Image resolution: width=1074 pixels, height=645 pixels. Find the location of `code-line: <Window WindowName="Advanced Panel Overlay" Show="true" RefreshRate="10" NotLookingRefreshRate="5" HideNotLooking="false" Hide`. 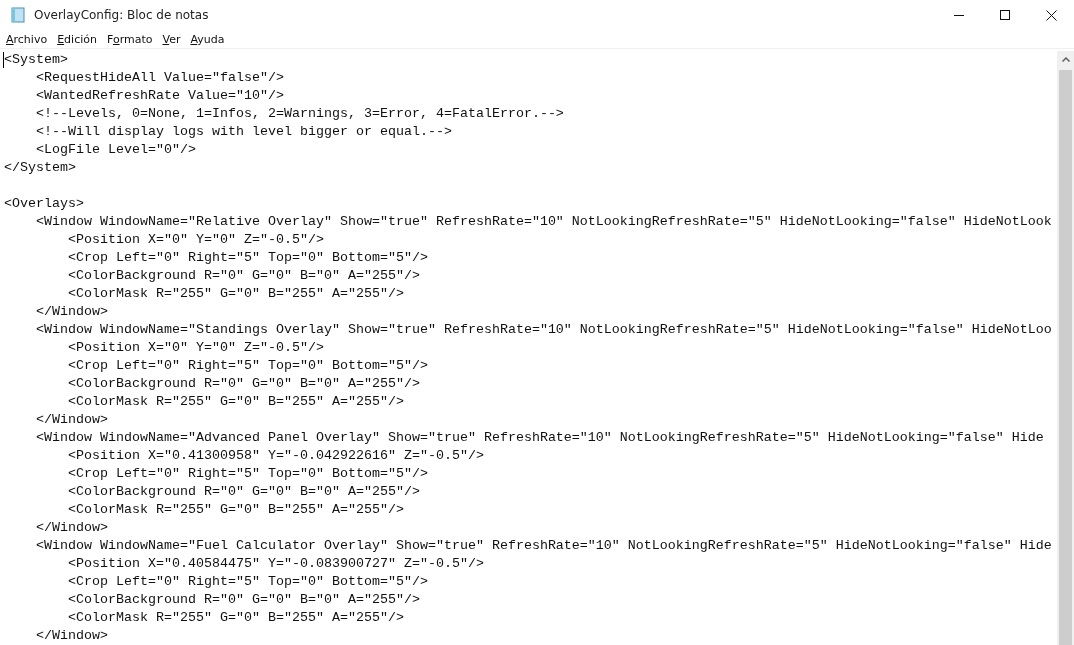

code-line: <Window WindowName="Advanced Panel Overlay" Show="true" RefreshRate="10" NotLookingRefreshRate="5" HideNotLooking="false" Hide is located at coordinates (540, 438).